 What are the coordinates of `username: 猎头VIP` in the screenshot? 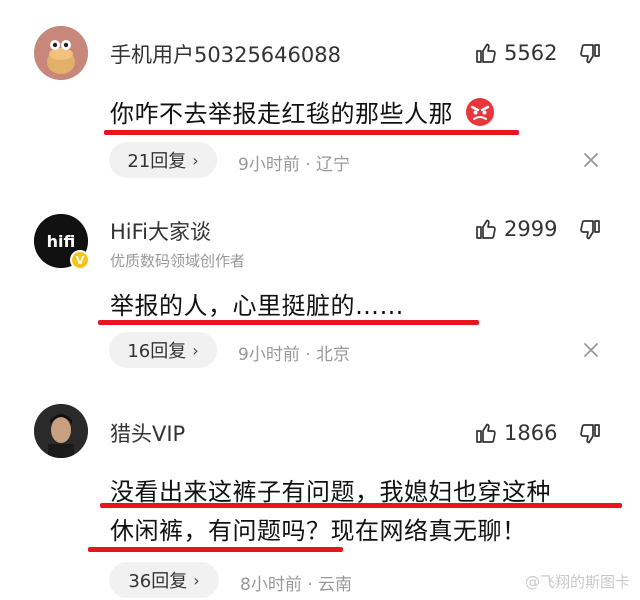 It's located at (147, 433).